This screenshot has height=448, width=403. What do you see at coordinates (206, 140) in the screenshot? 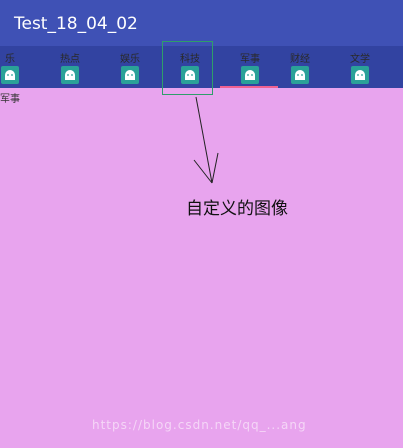
I see `annotation-arrow` at bounding box center [206, 140].